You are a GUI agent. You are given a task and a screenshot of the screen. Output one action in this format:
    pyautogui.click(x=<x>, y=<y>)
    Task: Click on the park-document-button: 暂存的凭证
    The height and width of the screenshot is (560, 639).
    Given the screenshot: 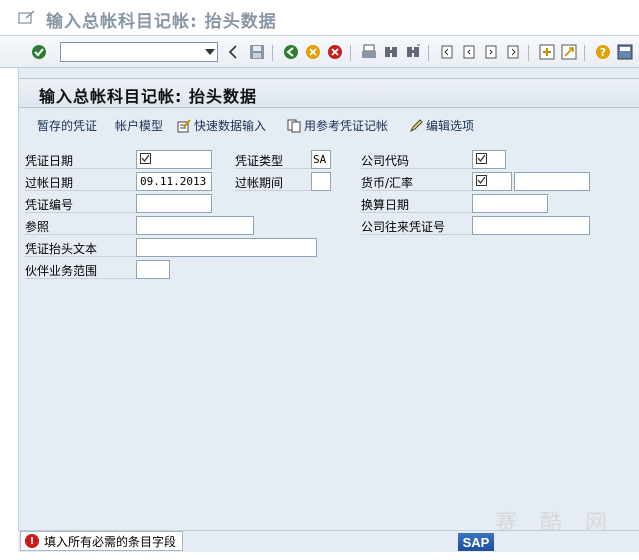 What is the action you would take?
    pyautogui.click(x=67, y=125)
    